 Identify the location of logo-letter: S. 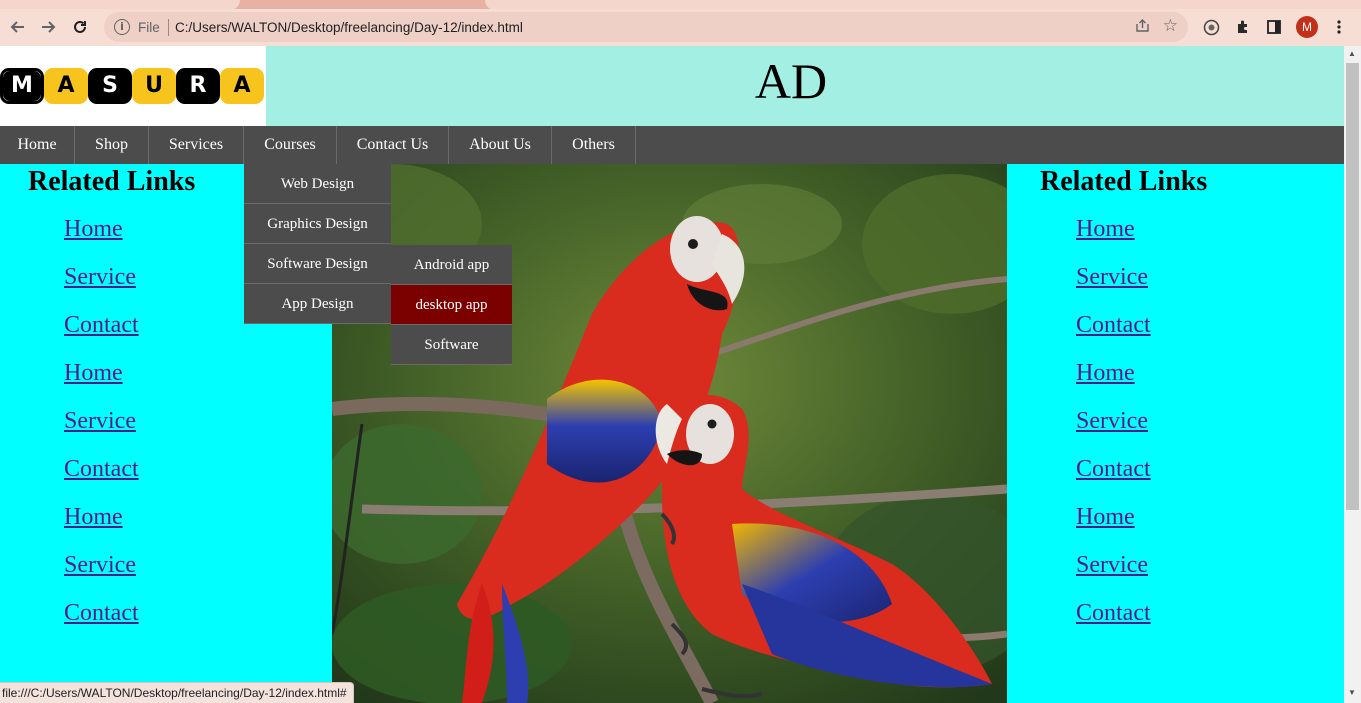
(110, 85).